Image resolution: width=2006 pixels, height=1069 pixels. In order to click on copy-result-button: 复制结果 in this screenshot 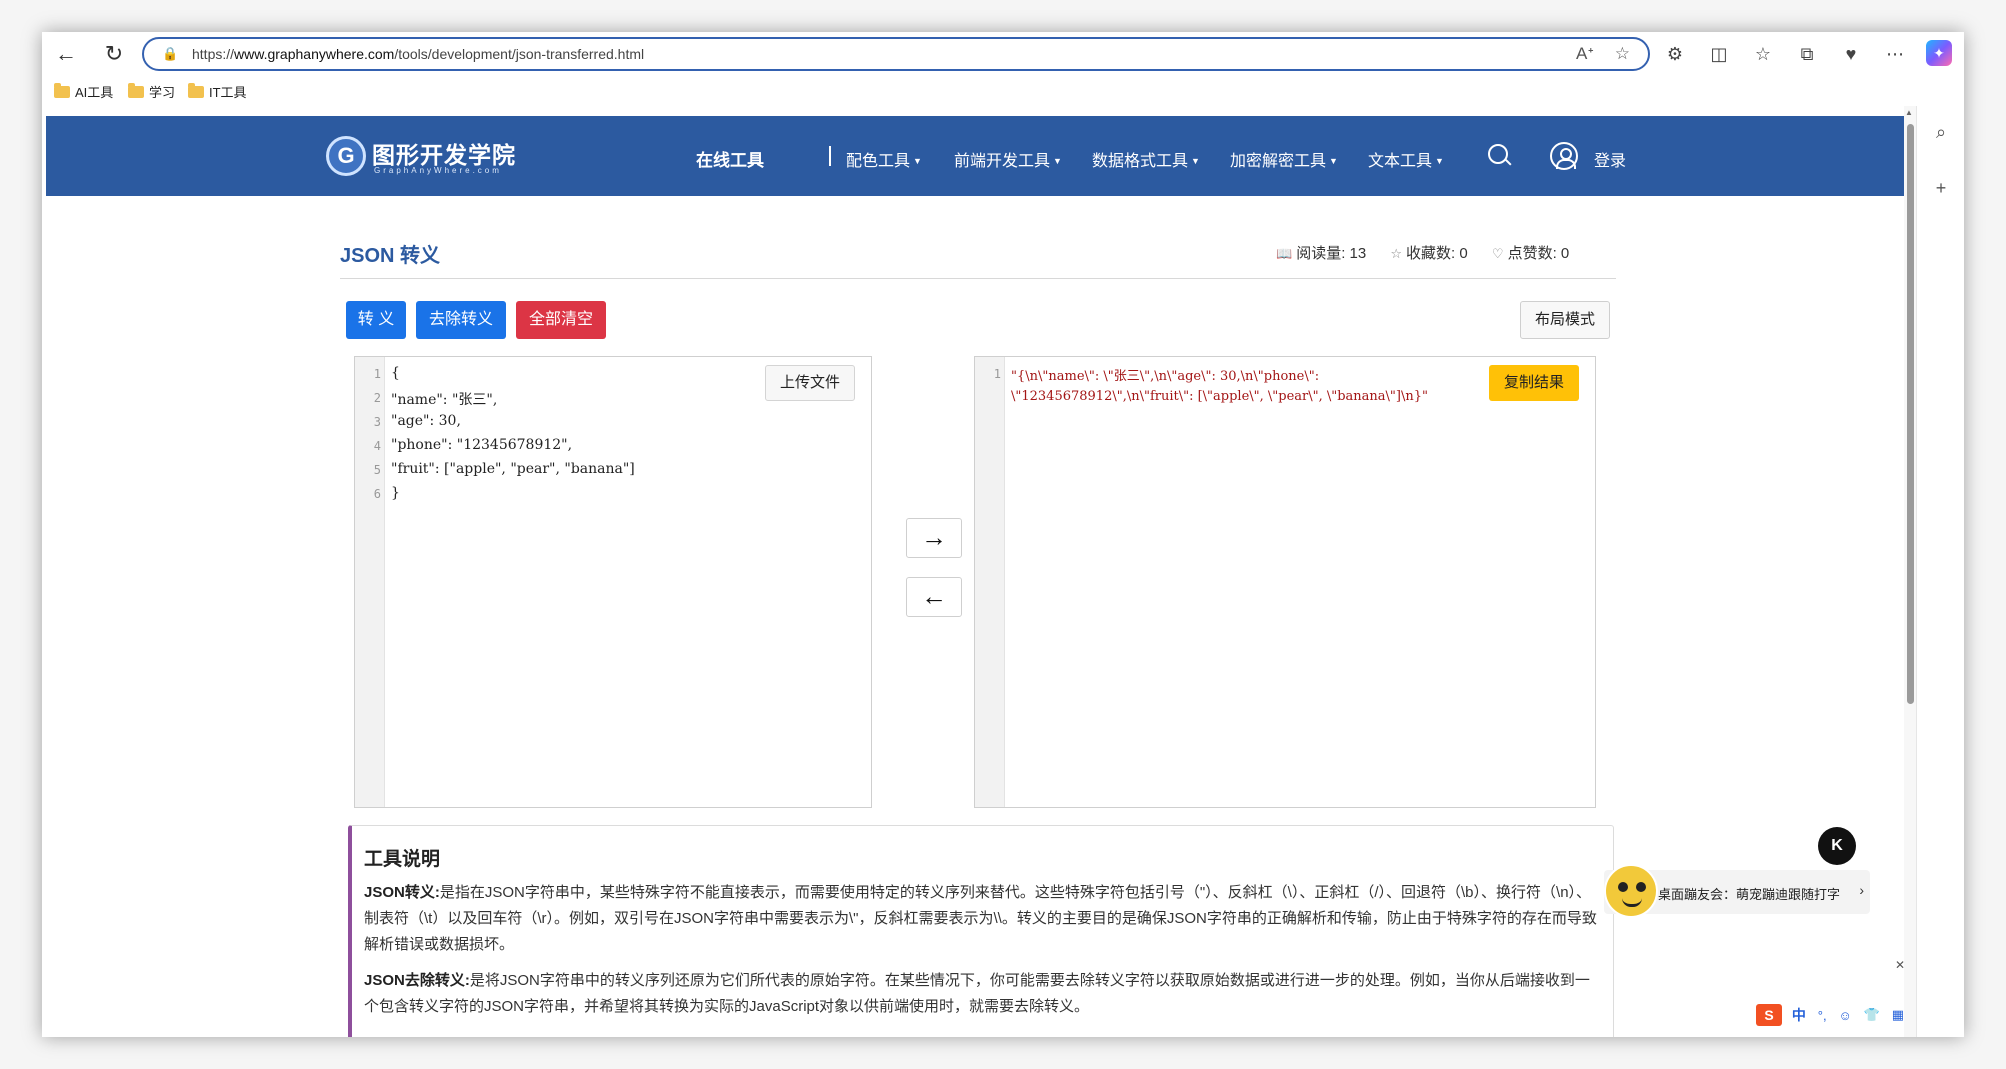, I will do `click(1534, 383)`.